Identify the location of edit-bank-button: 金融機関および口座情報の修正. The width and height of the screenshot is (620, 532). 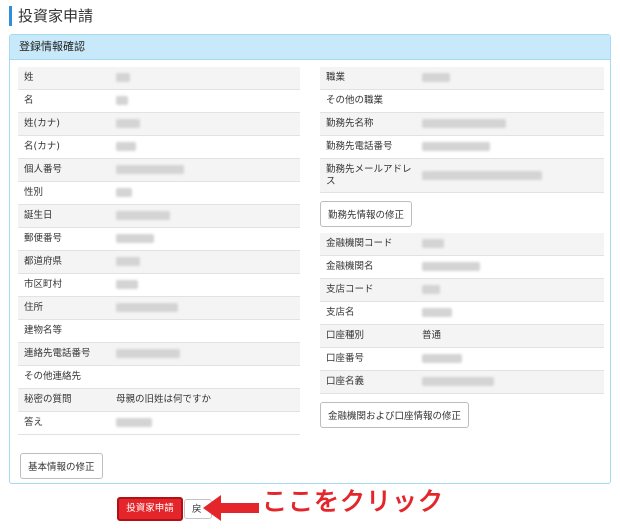
(395, 415).